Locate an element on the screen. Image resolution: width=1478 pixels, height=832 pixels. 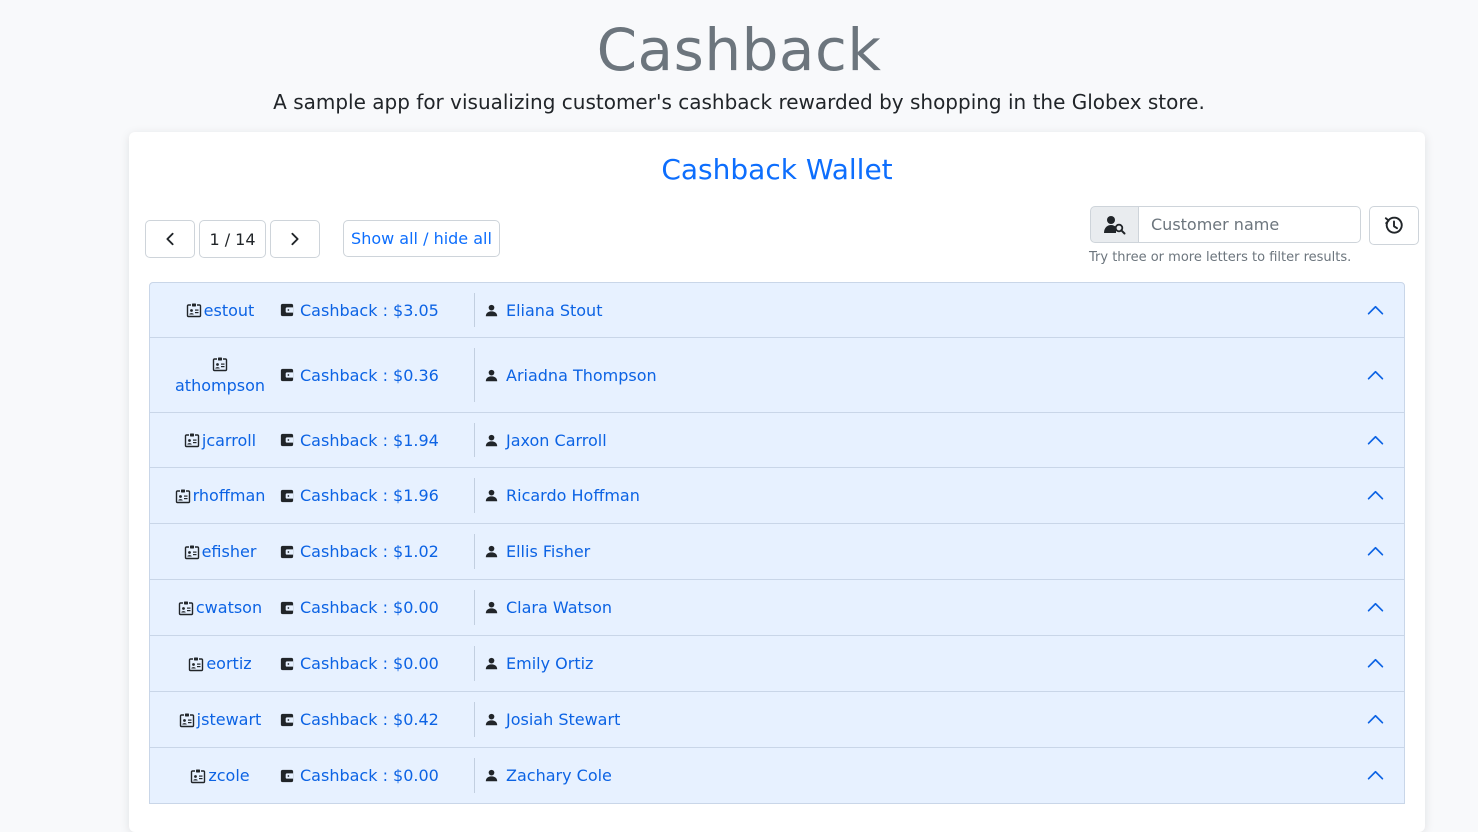
customer-full-name: Jaxon Carroll is located at coordinates (540, 440).